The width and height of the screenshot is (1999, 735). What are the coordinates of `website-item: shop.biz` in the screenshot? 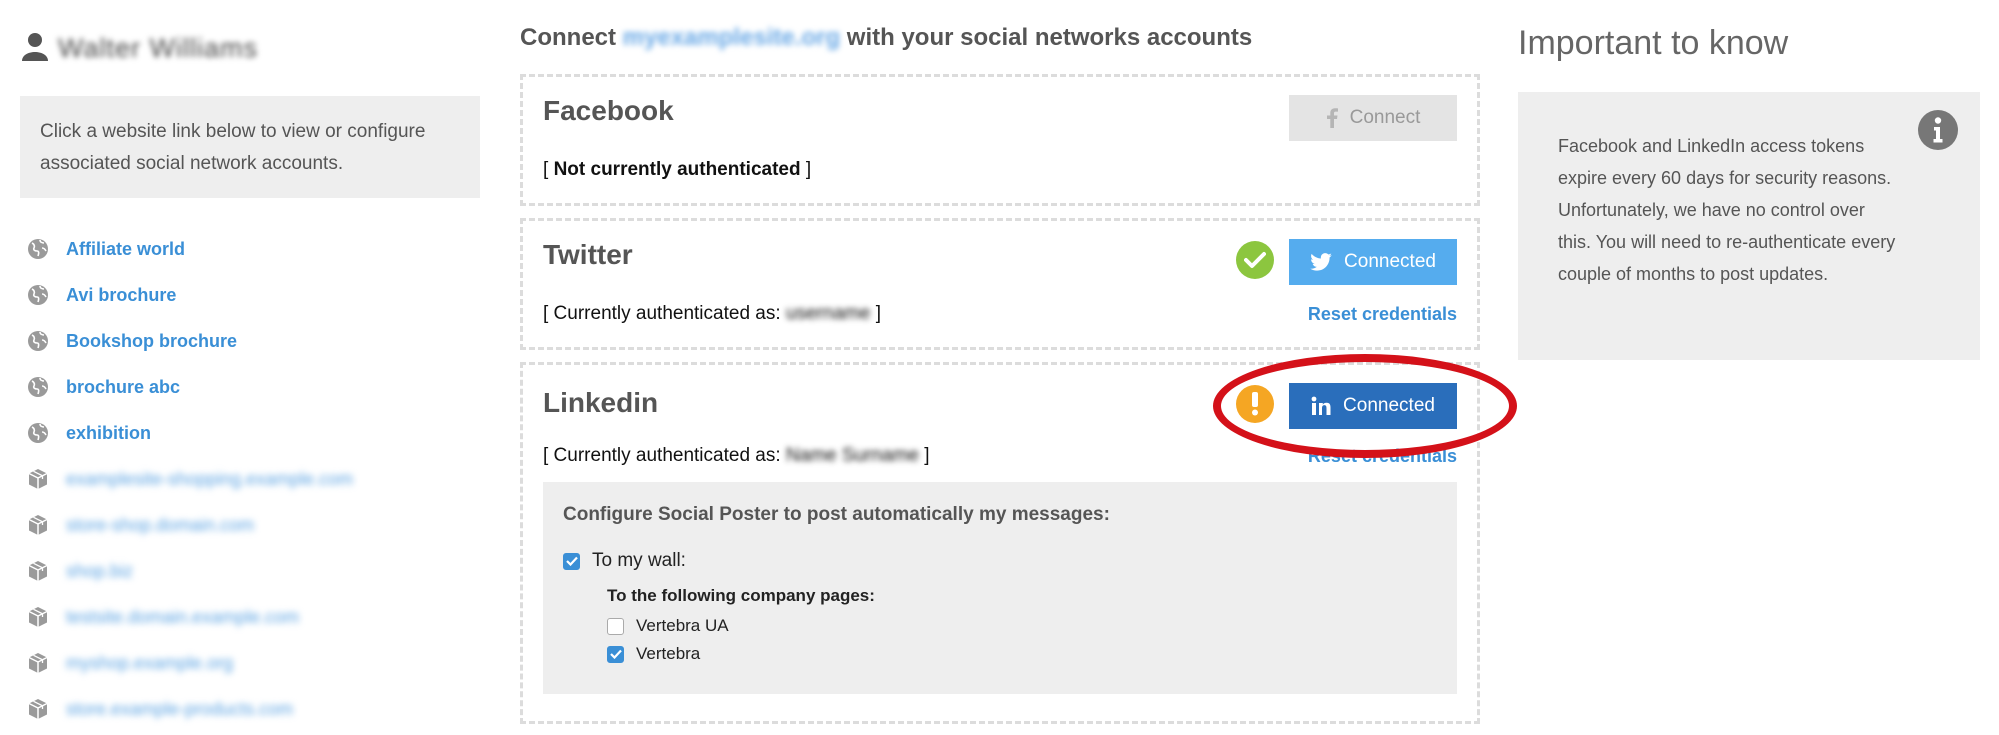 It's located at (250, 571).